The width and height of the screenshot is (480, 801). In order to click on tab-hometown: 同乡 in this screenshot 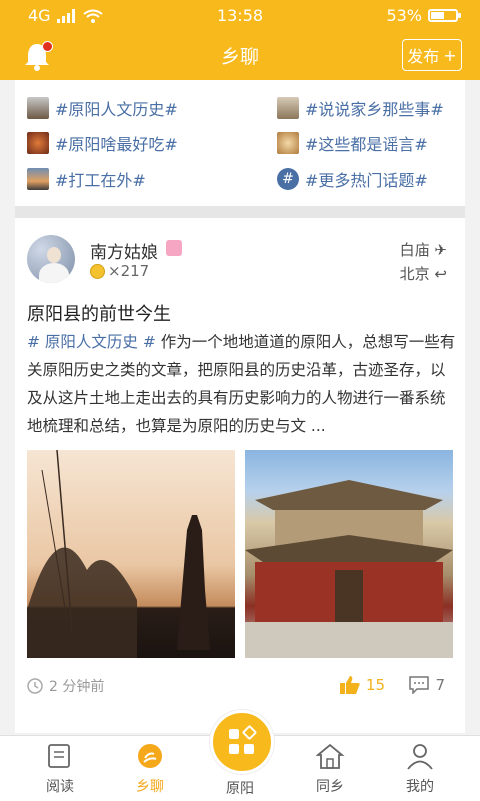, I will do `click(330, 769)`.